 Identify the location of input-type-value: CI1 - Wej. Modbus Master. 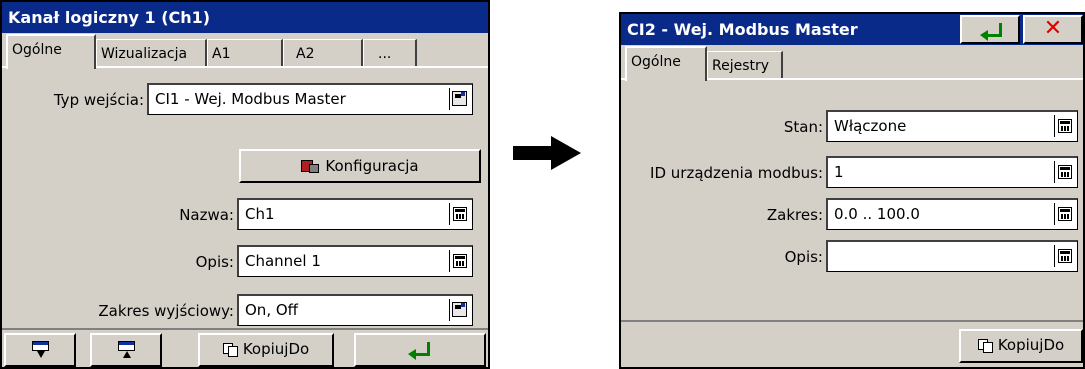
(250, 99).